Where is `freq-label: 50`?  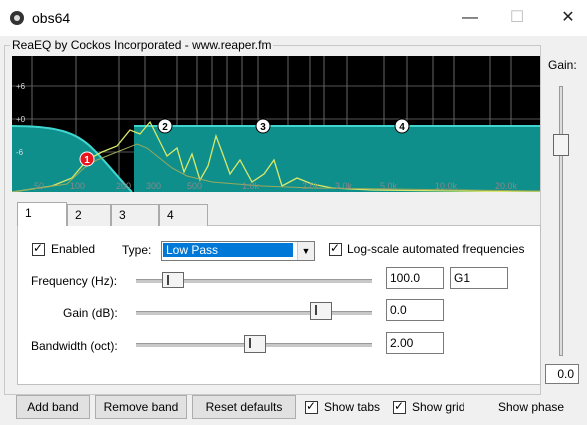
freq-label: 50 is located at coordinates (39, 186).